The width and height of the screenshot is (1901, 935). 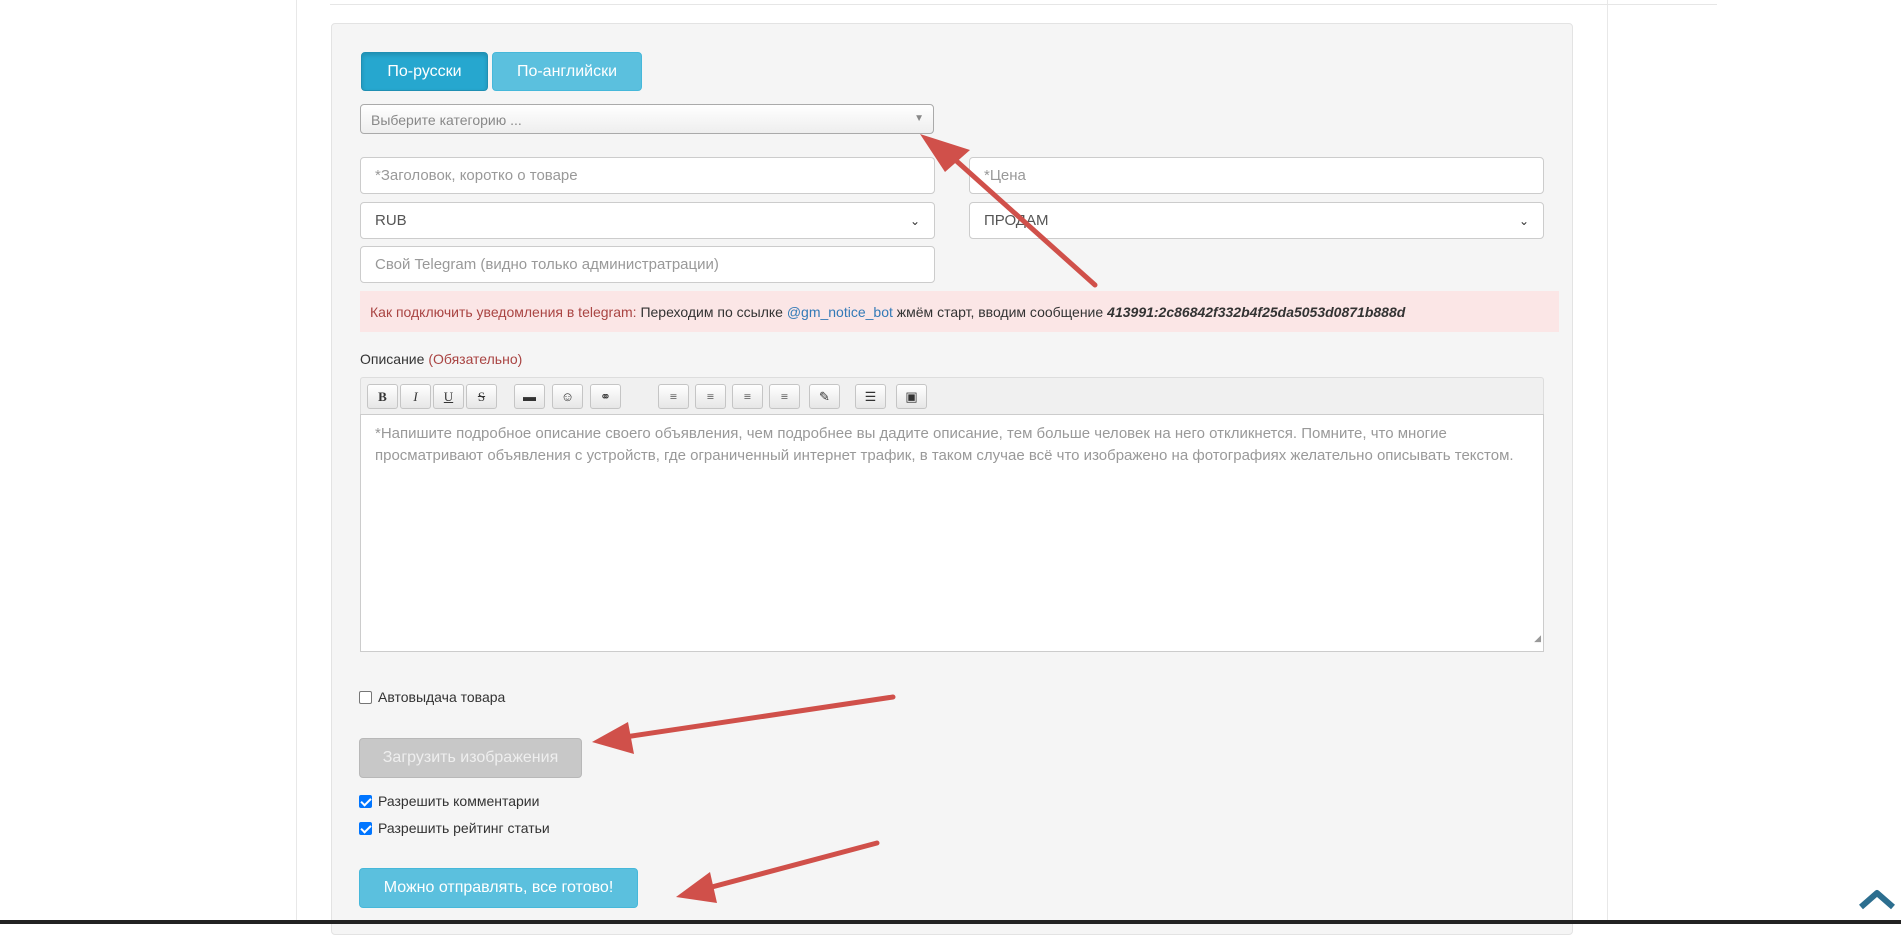 What do you see at coordinates (952, 395) in the screenshot?
I see `editor-toolbar: B I U S ▬ ☺ ⚭ ≡ ≡ ≡ ≡ ✎ ☰ ▣` at bounding box center [952, 395].